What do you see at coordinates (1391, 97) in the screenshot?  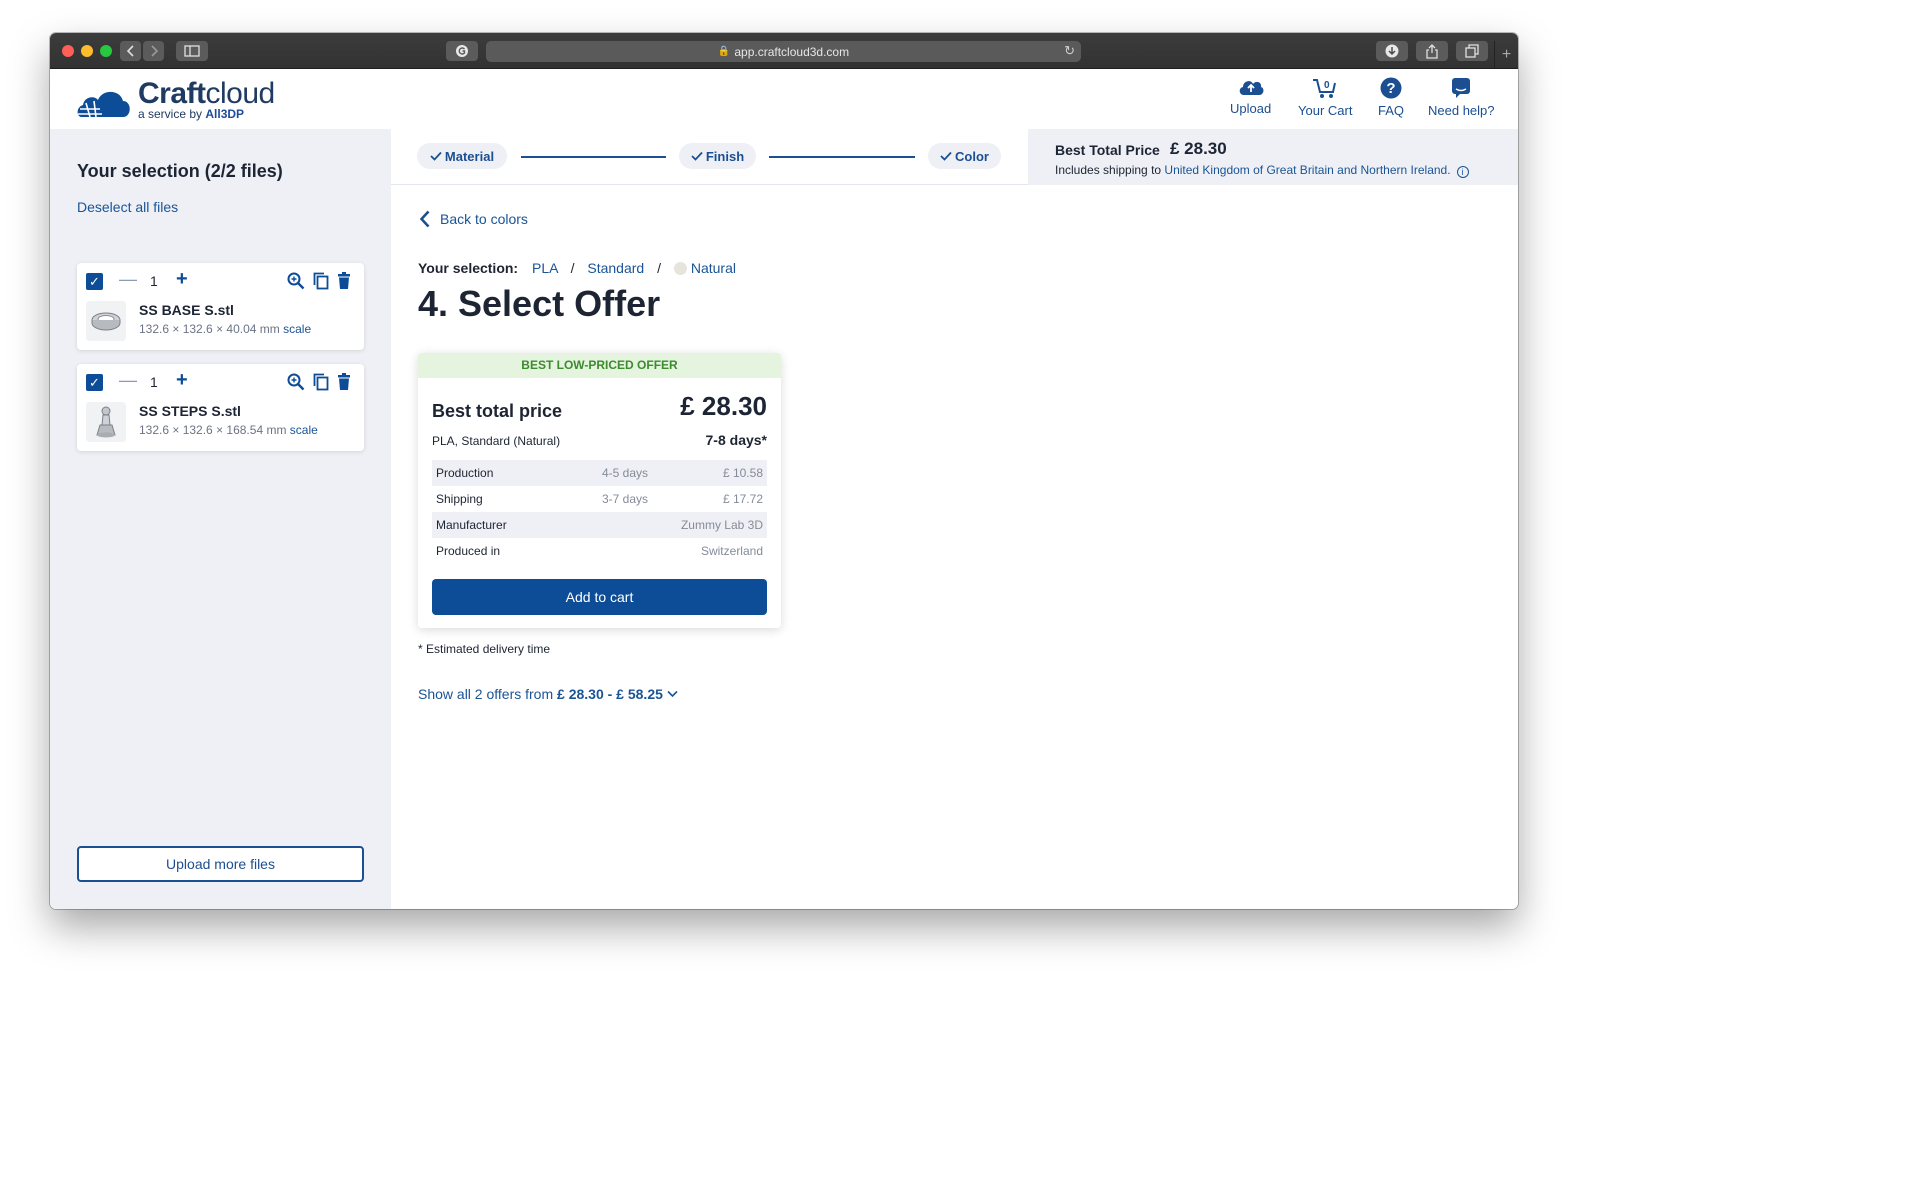 I see `nav-faq: ? FAQ` at bounding box center [1391, 97].